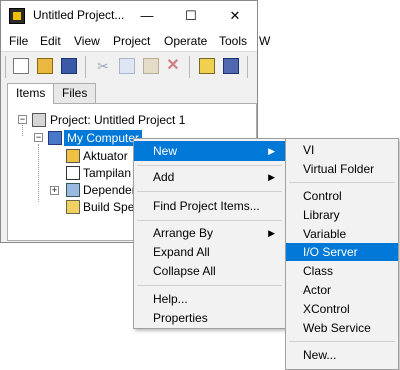 The height and width of the screenshot is (370, 400). Describe the element at coordinates (151, 66) in the screenshot. I see `paste-icon` at that location.